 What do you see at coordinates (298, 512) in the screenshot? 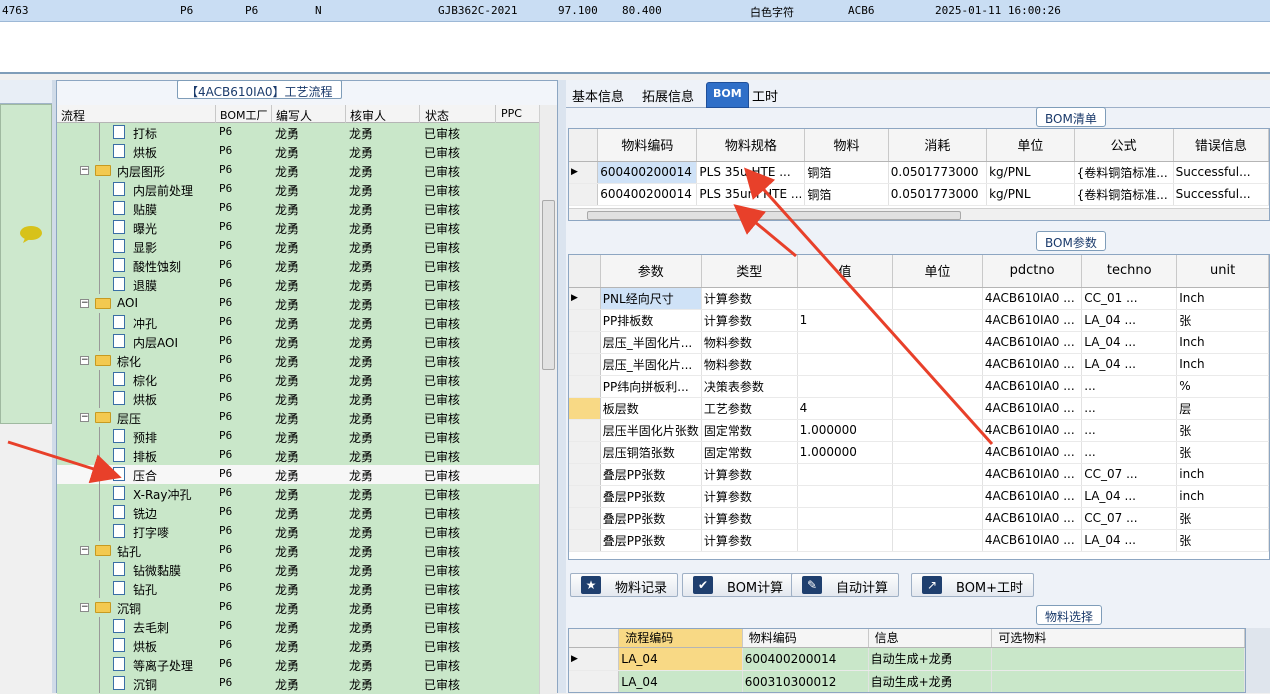
I see `flow-row: 铣边 P6 龙勇 龙勇 已审核` at bounding box center [298, 512].